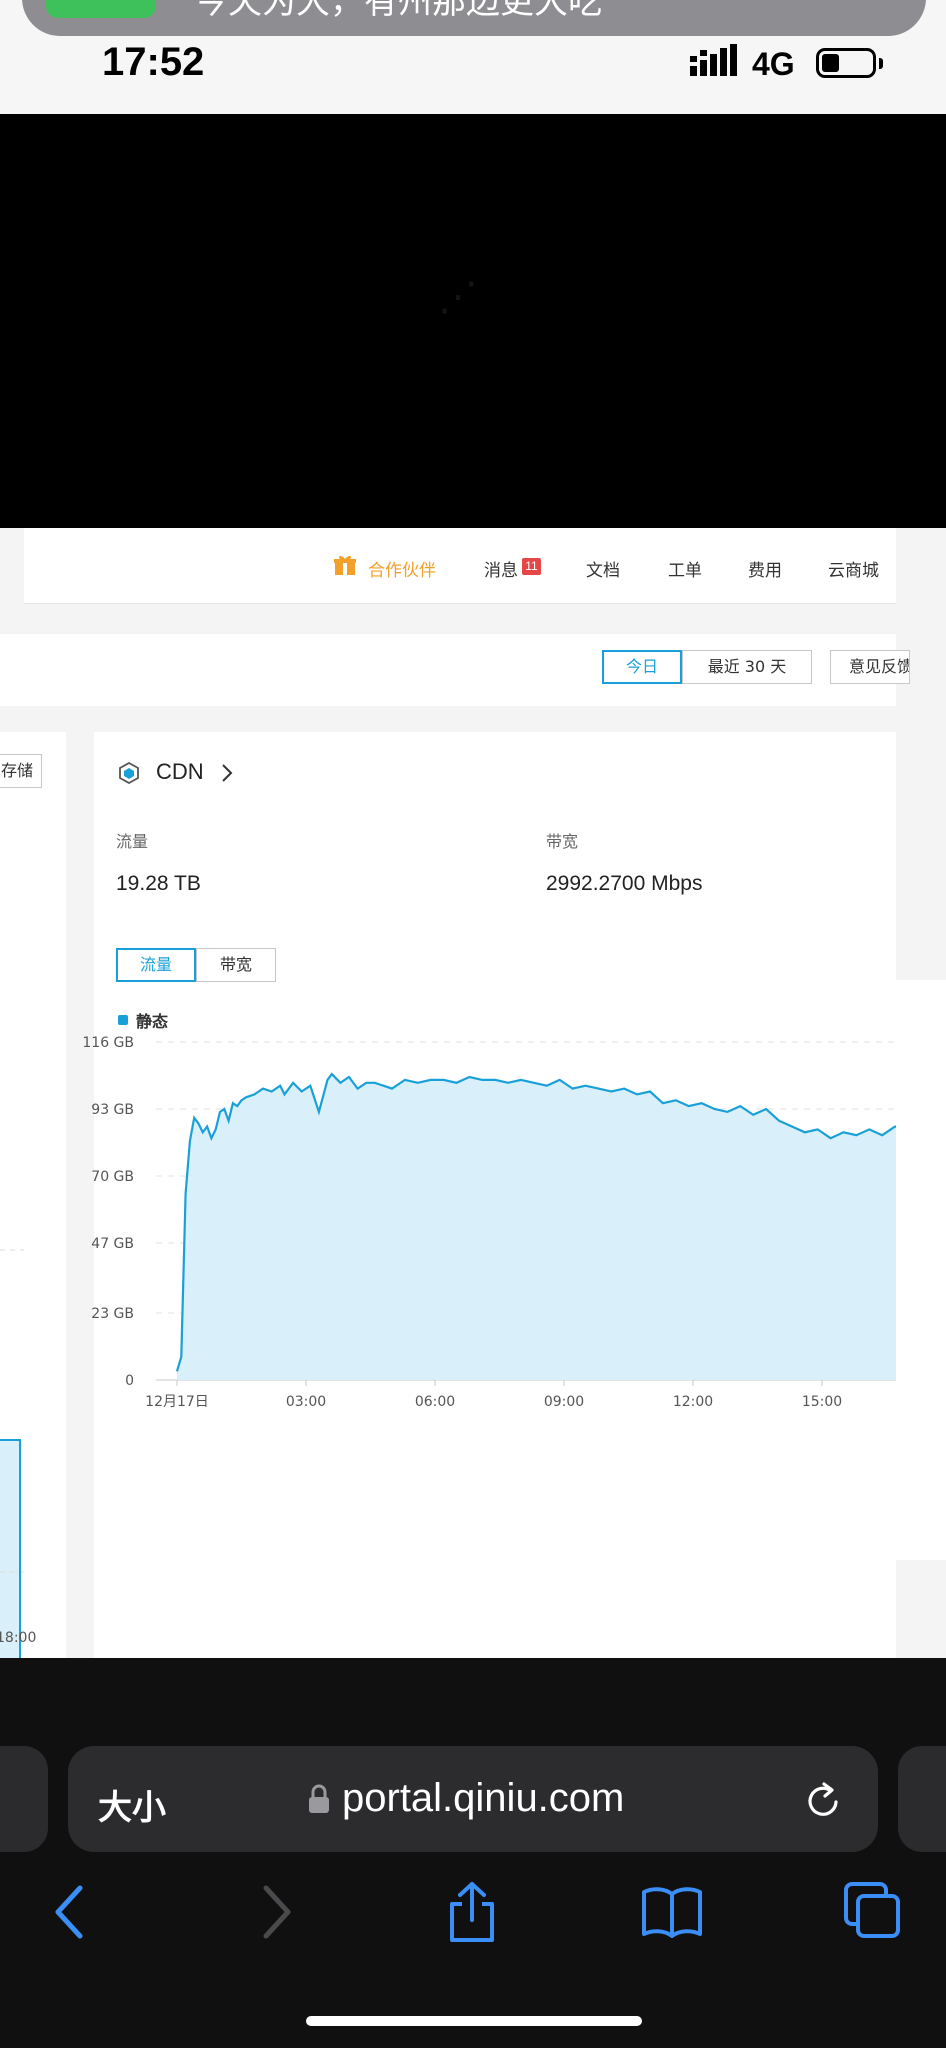  What do you see at coordinates (153, 62) in the screenshot?
I see `status-time: 17:52` at bounding box center [153, 62].